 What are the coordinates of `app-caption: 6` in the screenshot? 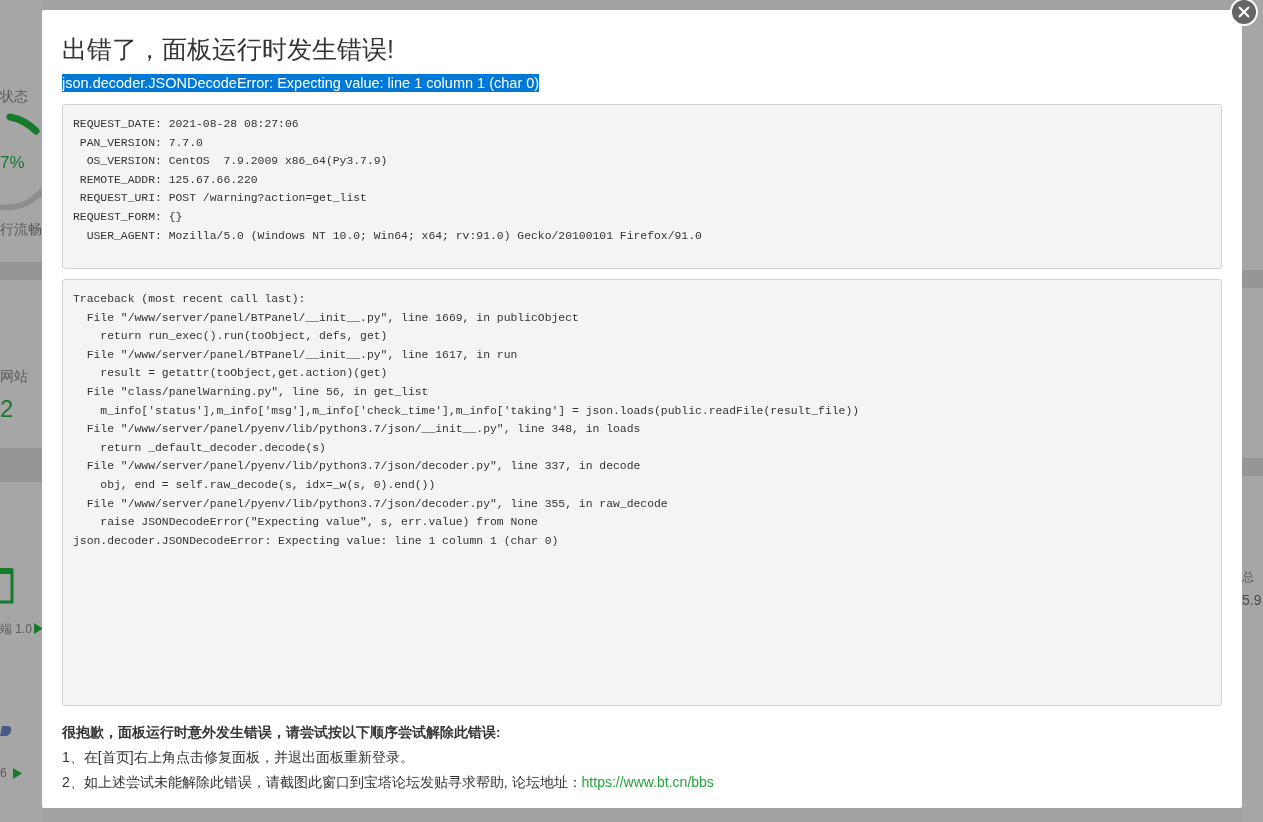 It's located at (3, 773).